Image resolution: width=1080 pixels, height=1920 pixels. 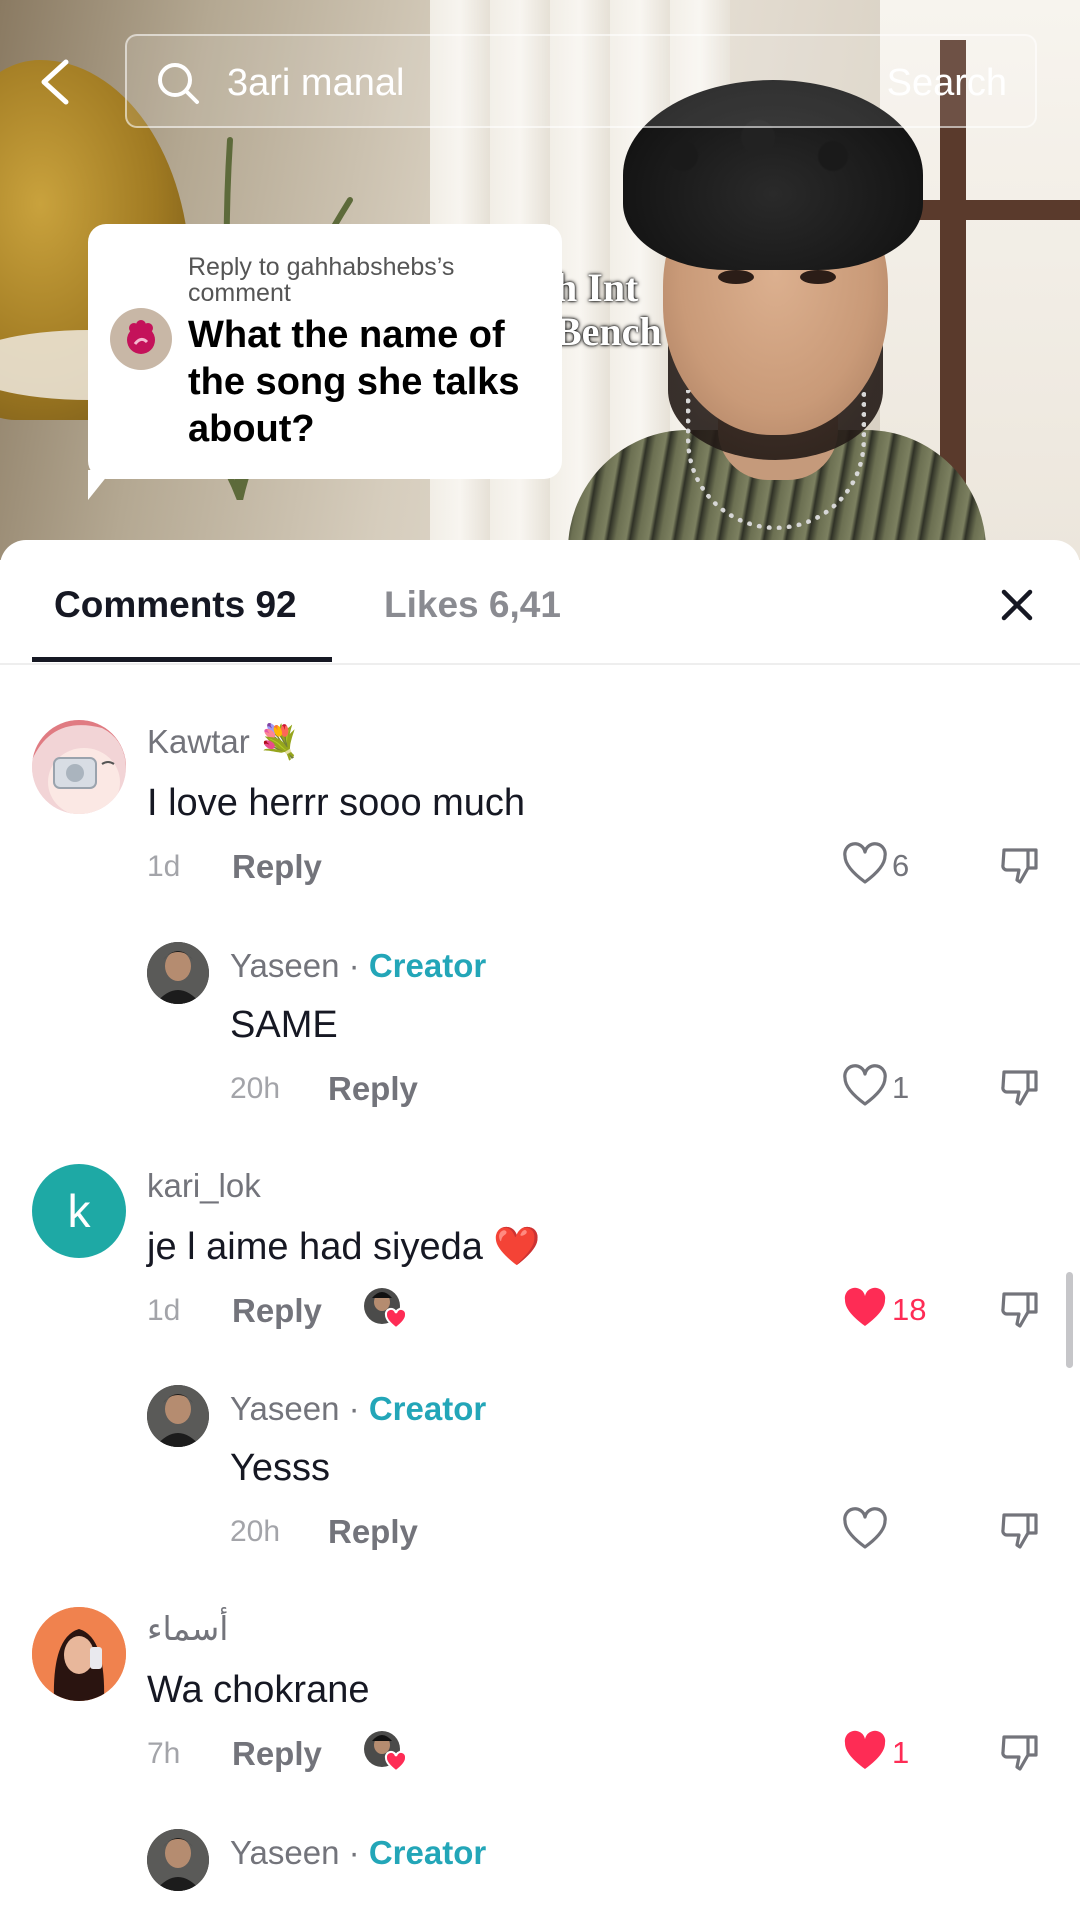 What do you see at coordinates (901, 865) in the screenshot?
I see `like-count: 6` at bounding box center [901, 865].